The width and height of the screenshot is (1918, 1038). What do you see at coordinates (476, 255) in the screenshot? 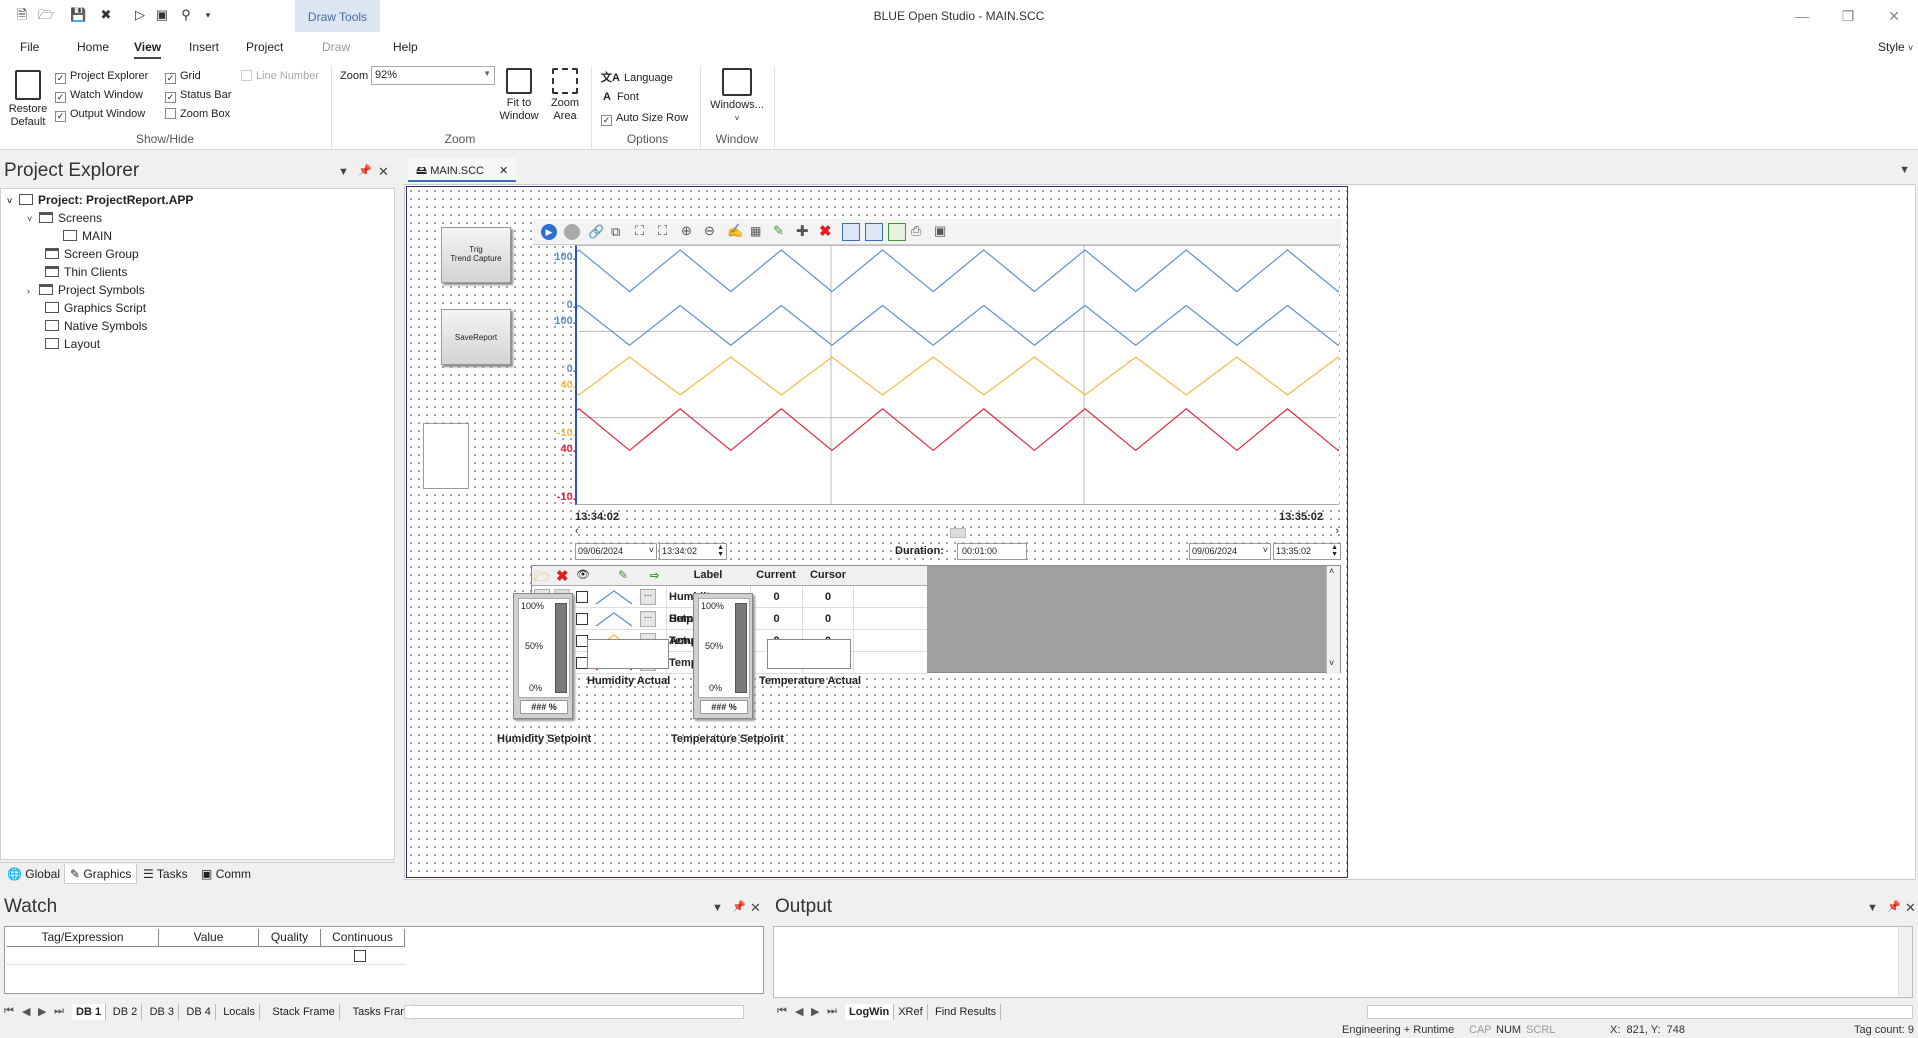
I see `trig-trend-capture-button: Trig Trend Capture` at bounding box center [476, 255].